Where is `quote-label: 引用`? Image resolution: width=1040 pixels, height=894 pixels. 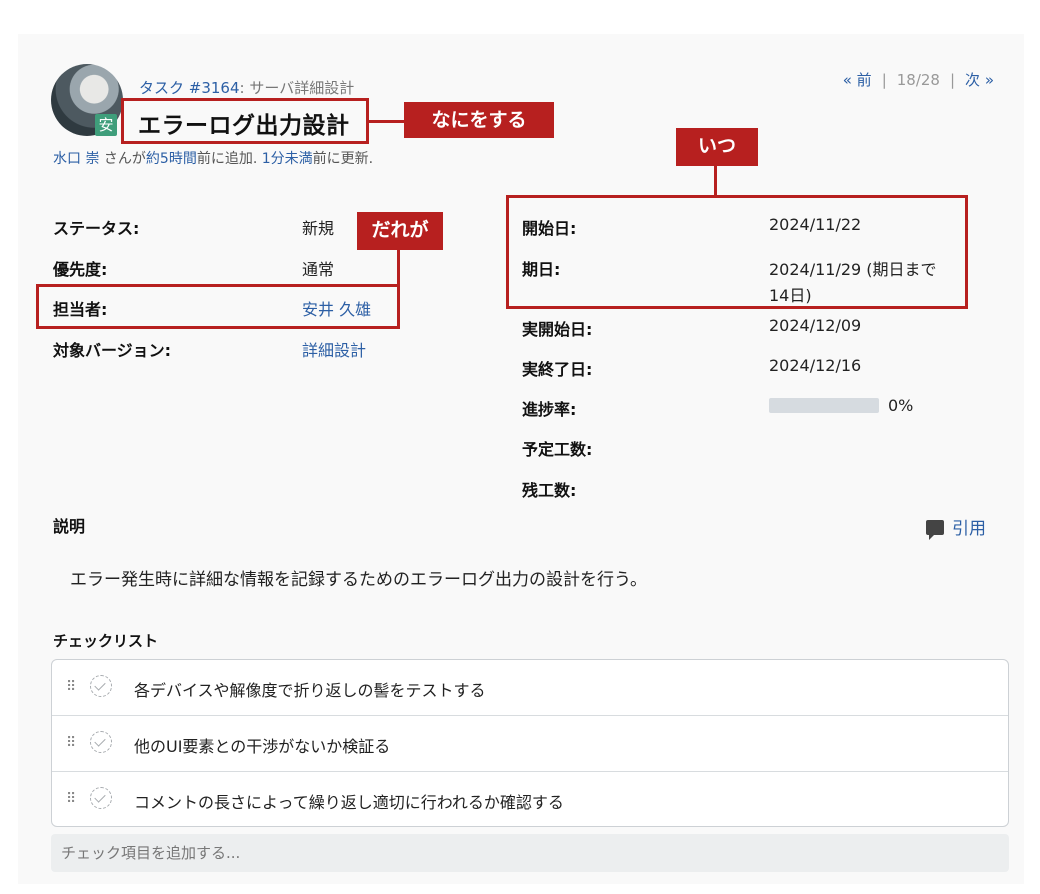 quote-label: 引用 is located at coordinates (969, 529).